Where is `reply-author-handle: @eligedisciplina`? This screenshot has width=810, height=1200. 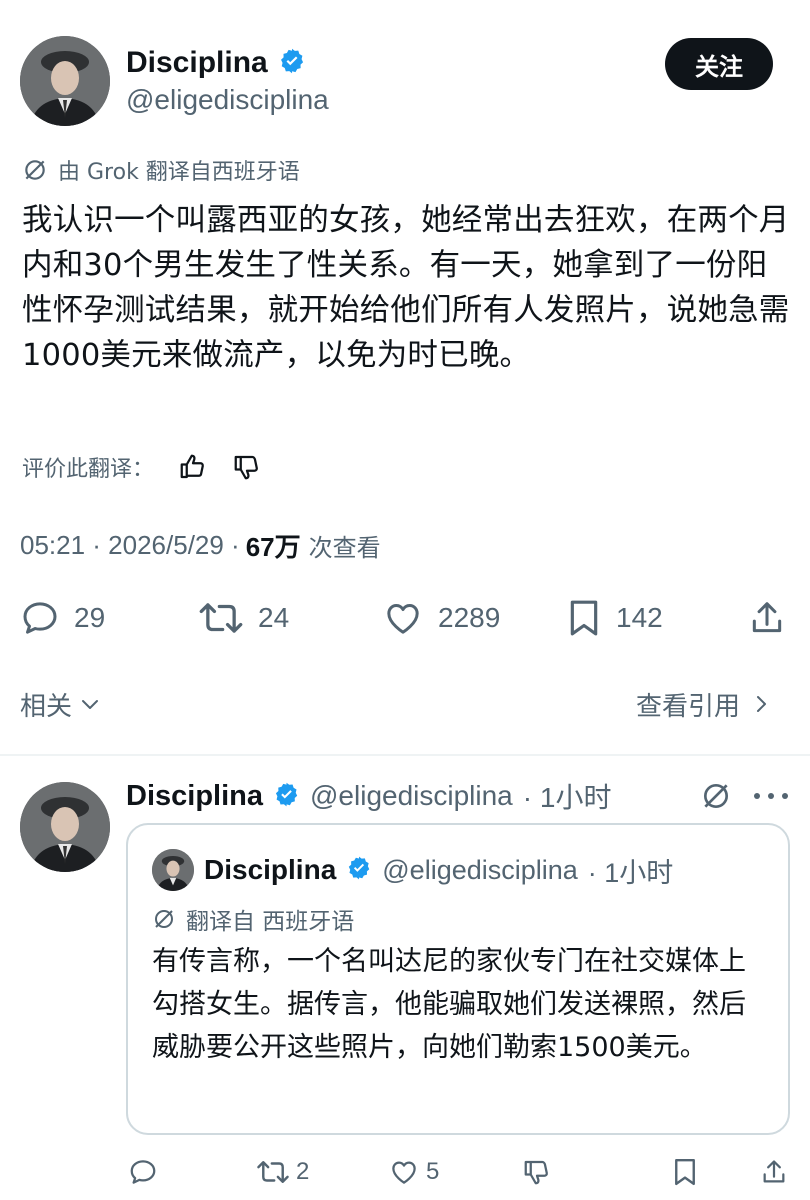 reply-author-handle: @eligedisciplina is located at coordinates (411, 796).